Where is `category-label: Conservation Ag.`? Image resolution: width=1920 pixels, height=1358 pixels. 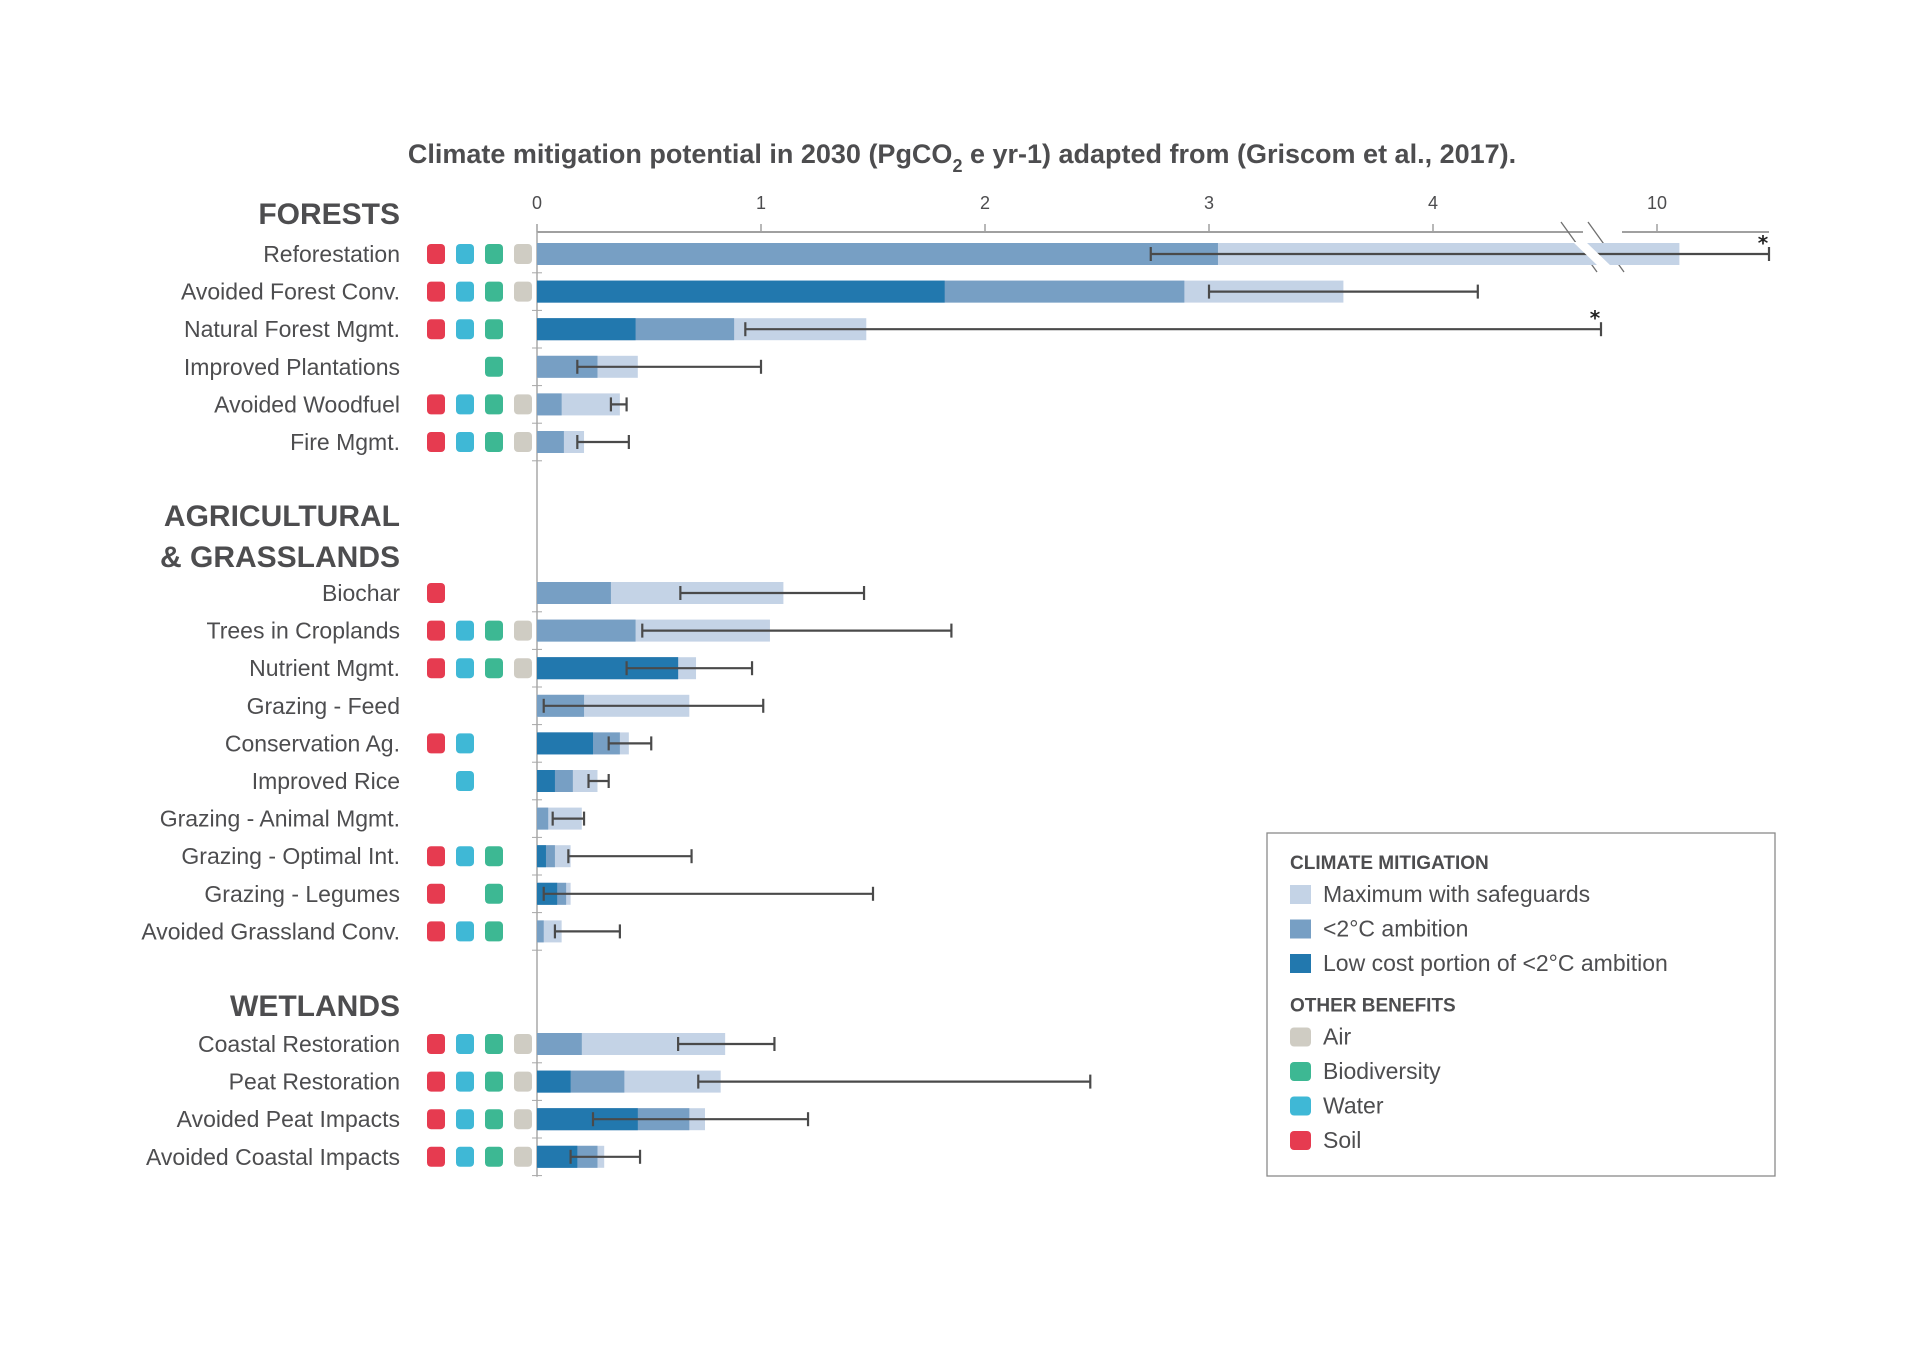 category-label: Conservation Ag. is located at coordinates (312, 743).